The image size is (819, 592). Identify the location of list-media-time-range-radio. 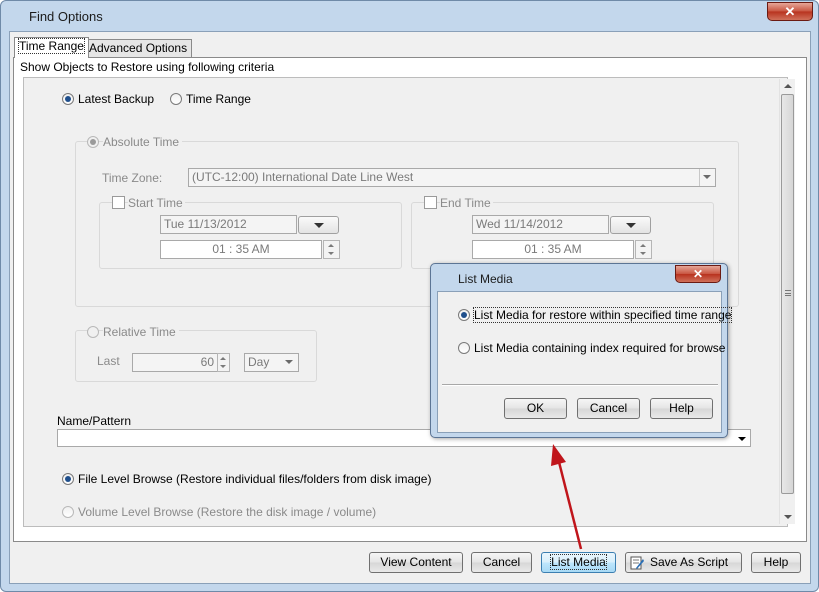
(464, 315).